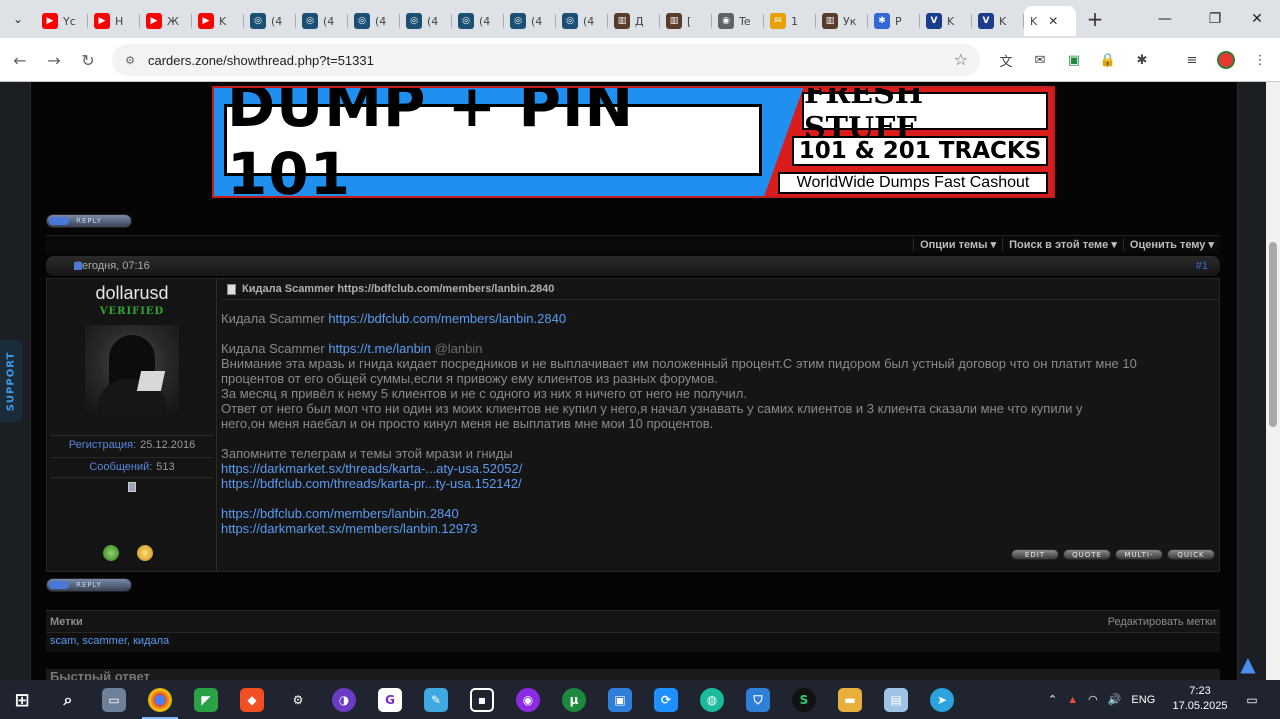  What do you see at coordinates (720, 299) in the screenshot?
I see `title-divider` at bounding box center [720, 299].